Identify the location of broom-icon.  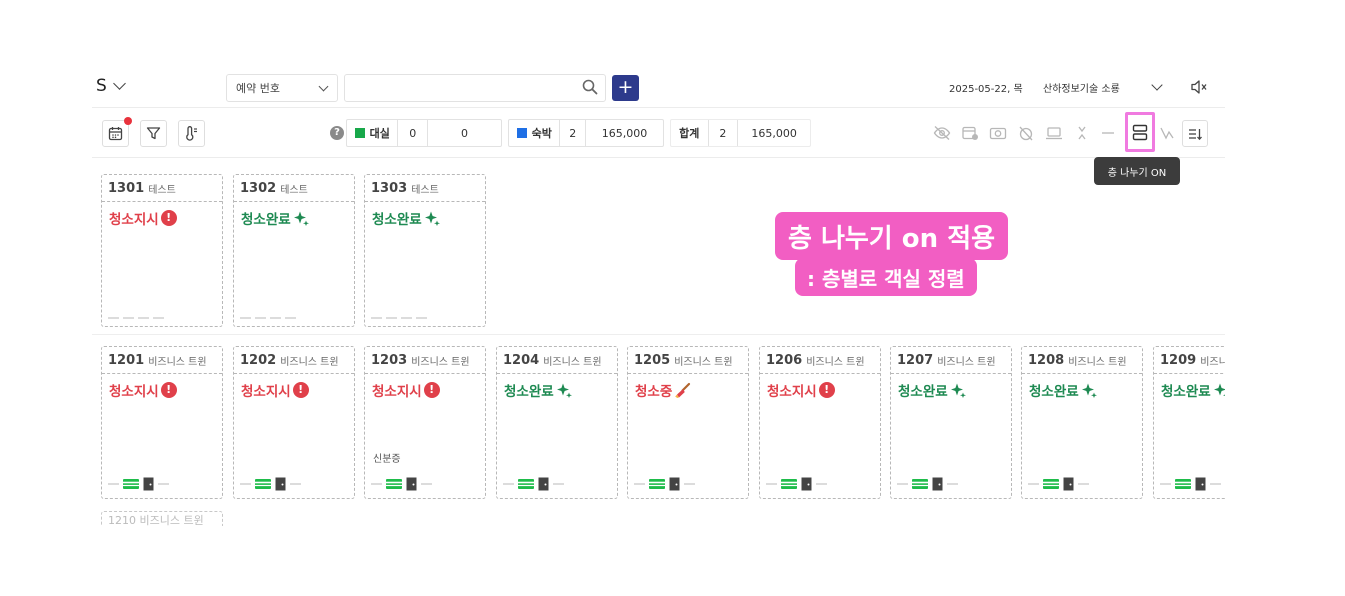
(683, 390).